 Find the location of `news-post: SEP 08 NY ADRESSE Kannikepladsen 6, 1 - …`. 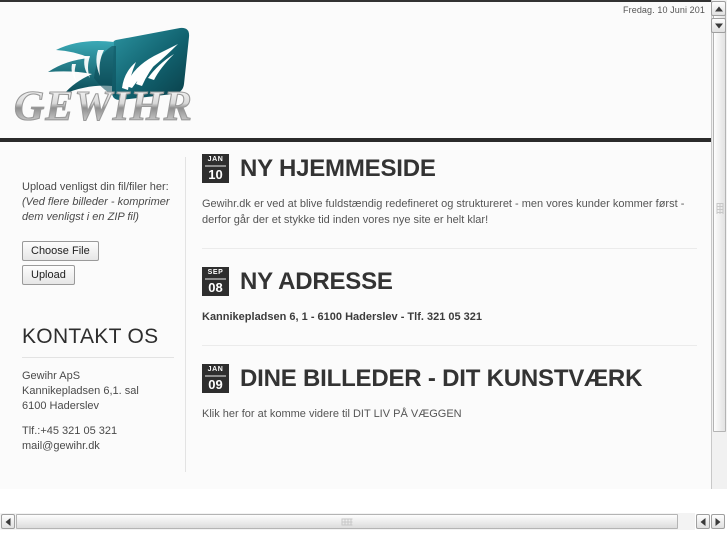

news-post: SEP 08 NY ADRESSE Kannikepladsen 6, 1 - … is located at coordinates (449, 296).